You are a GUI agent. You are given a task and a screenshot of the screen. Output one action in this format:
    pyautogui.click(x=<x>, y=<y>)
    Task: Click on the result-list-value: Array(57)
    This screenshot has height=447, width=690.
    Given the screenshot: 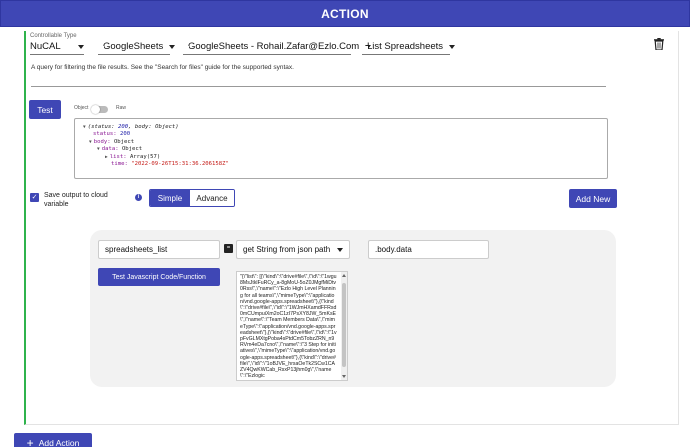 What is the action you would take?
    pyautogui.click(x=145, y=156)
    